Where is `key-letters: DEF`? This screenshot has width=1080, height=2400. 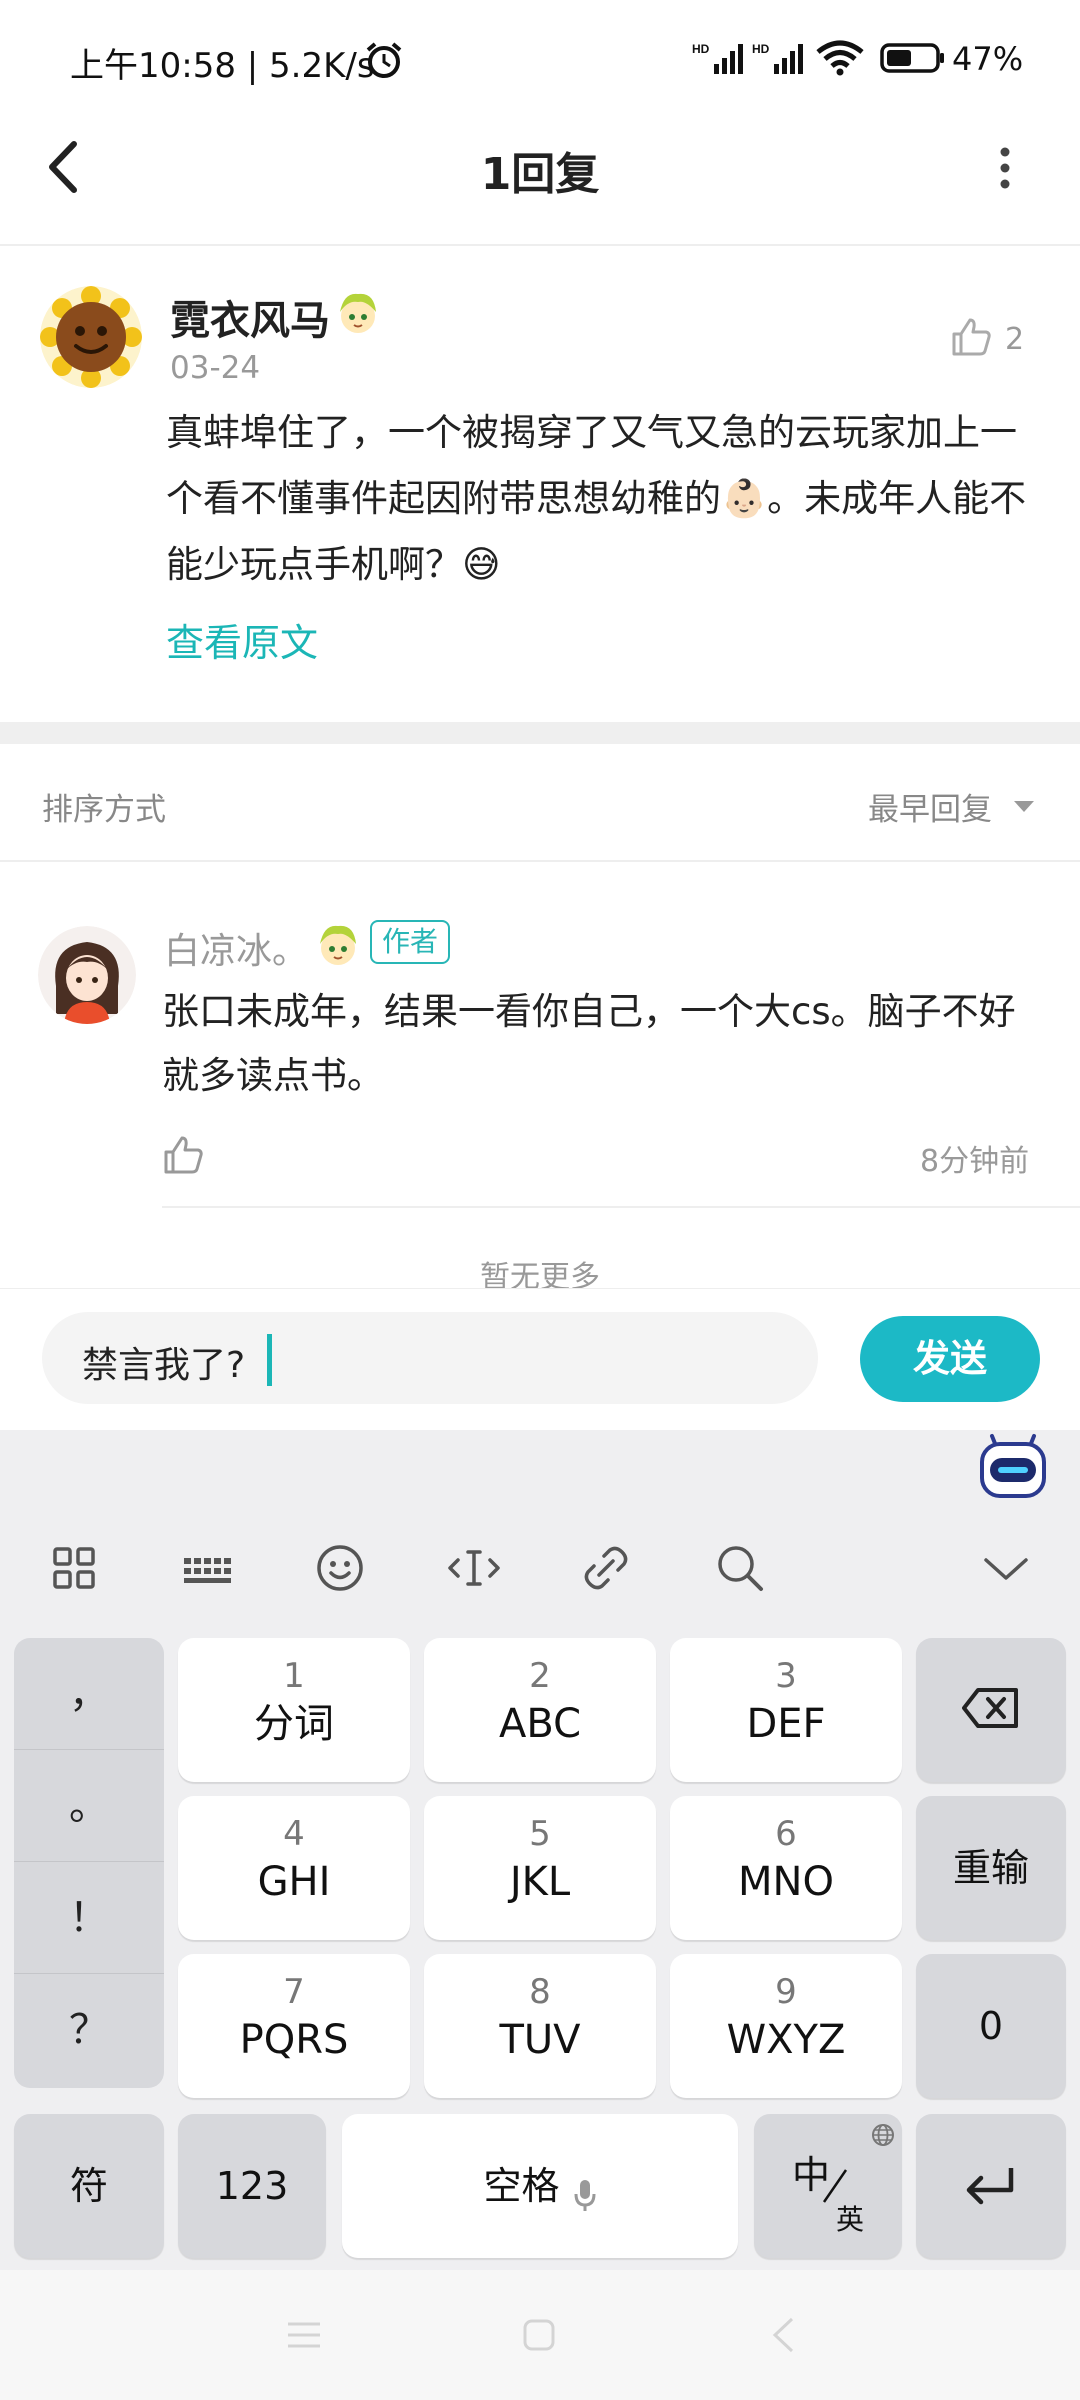
key-letters: DEF is located at coordinates (786, 1724).